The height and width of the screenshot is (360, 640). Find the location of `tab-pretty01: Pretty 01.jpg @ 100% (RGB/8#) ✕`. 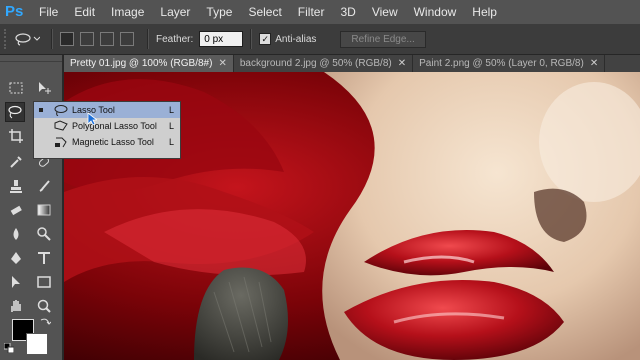

tab-pretty01: Pretty 01.jpg @ 100% (RGB/8#) ✕ is located at coordinates (149, 63).